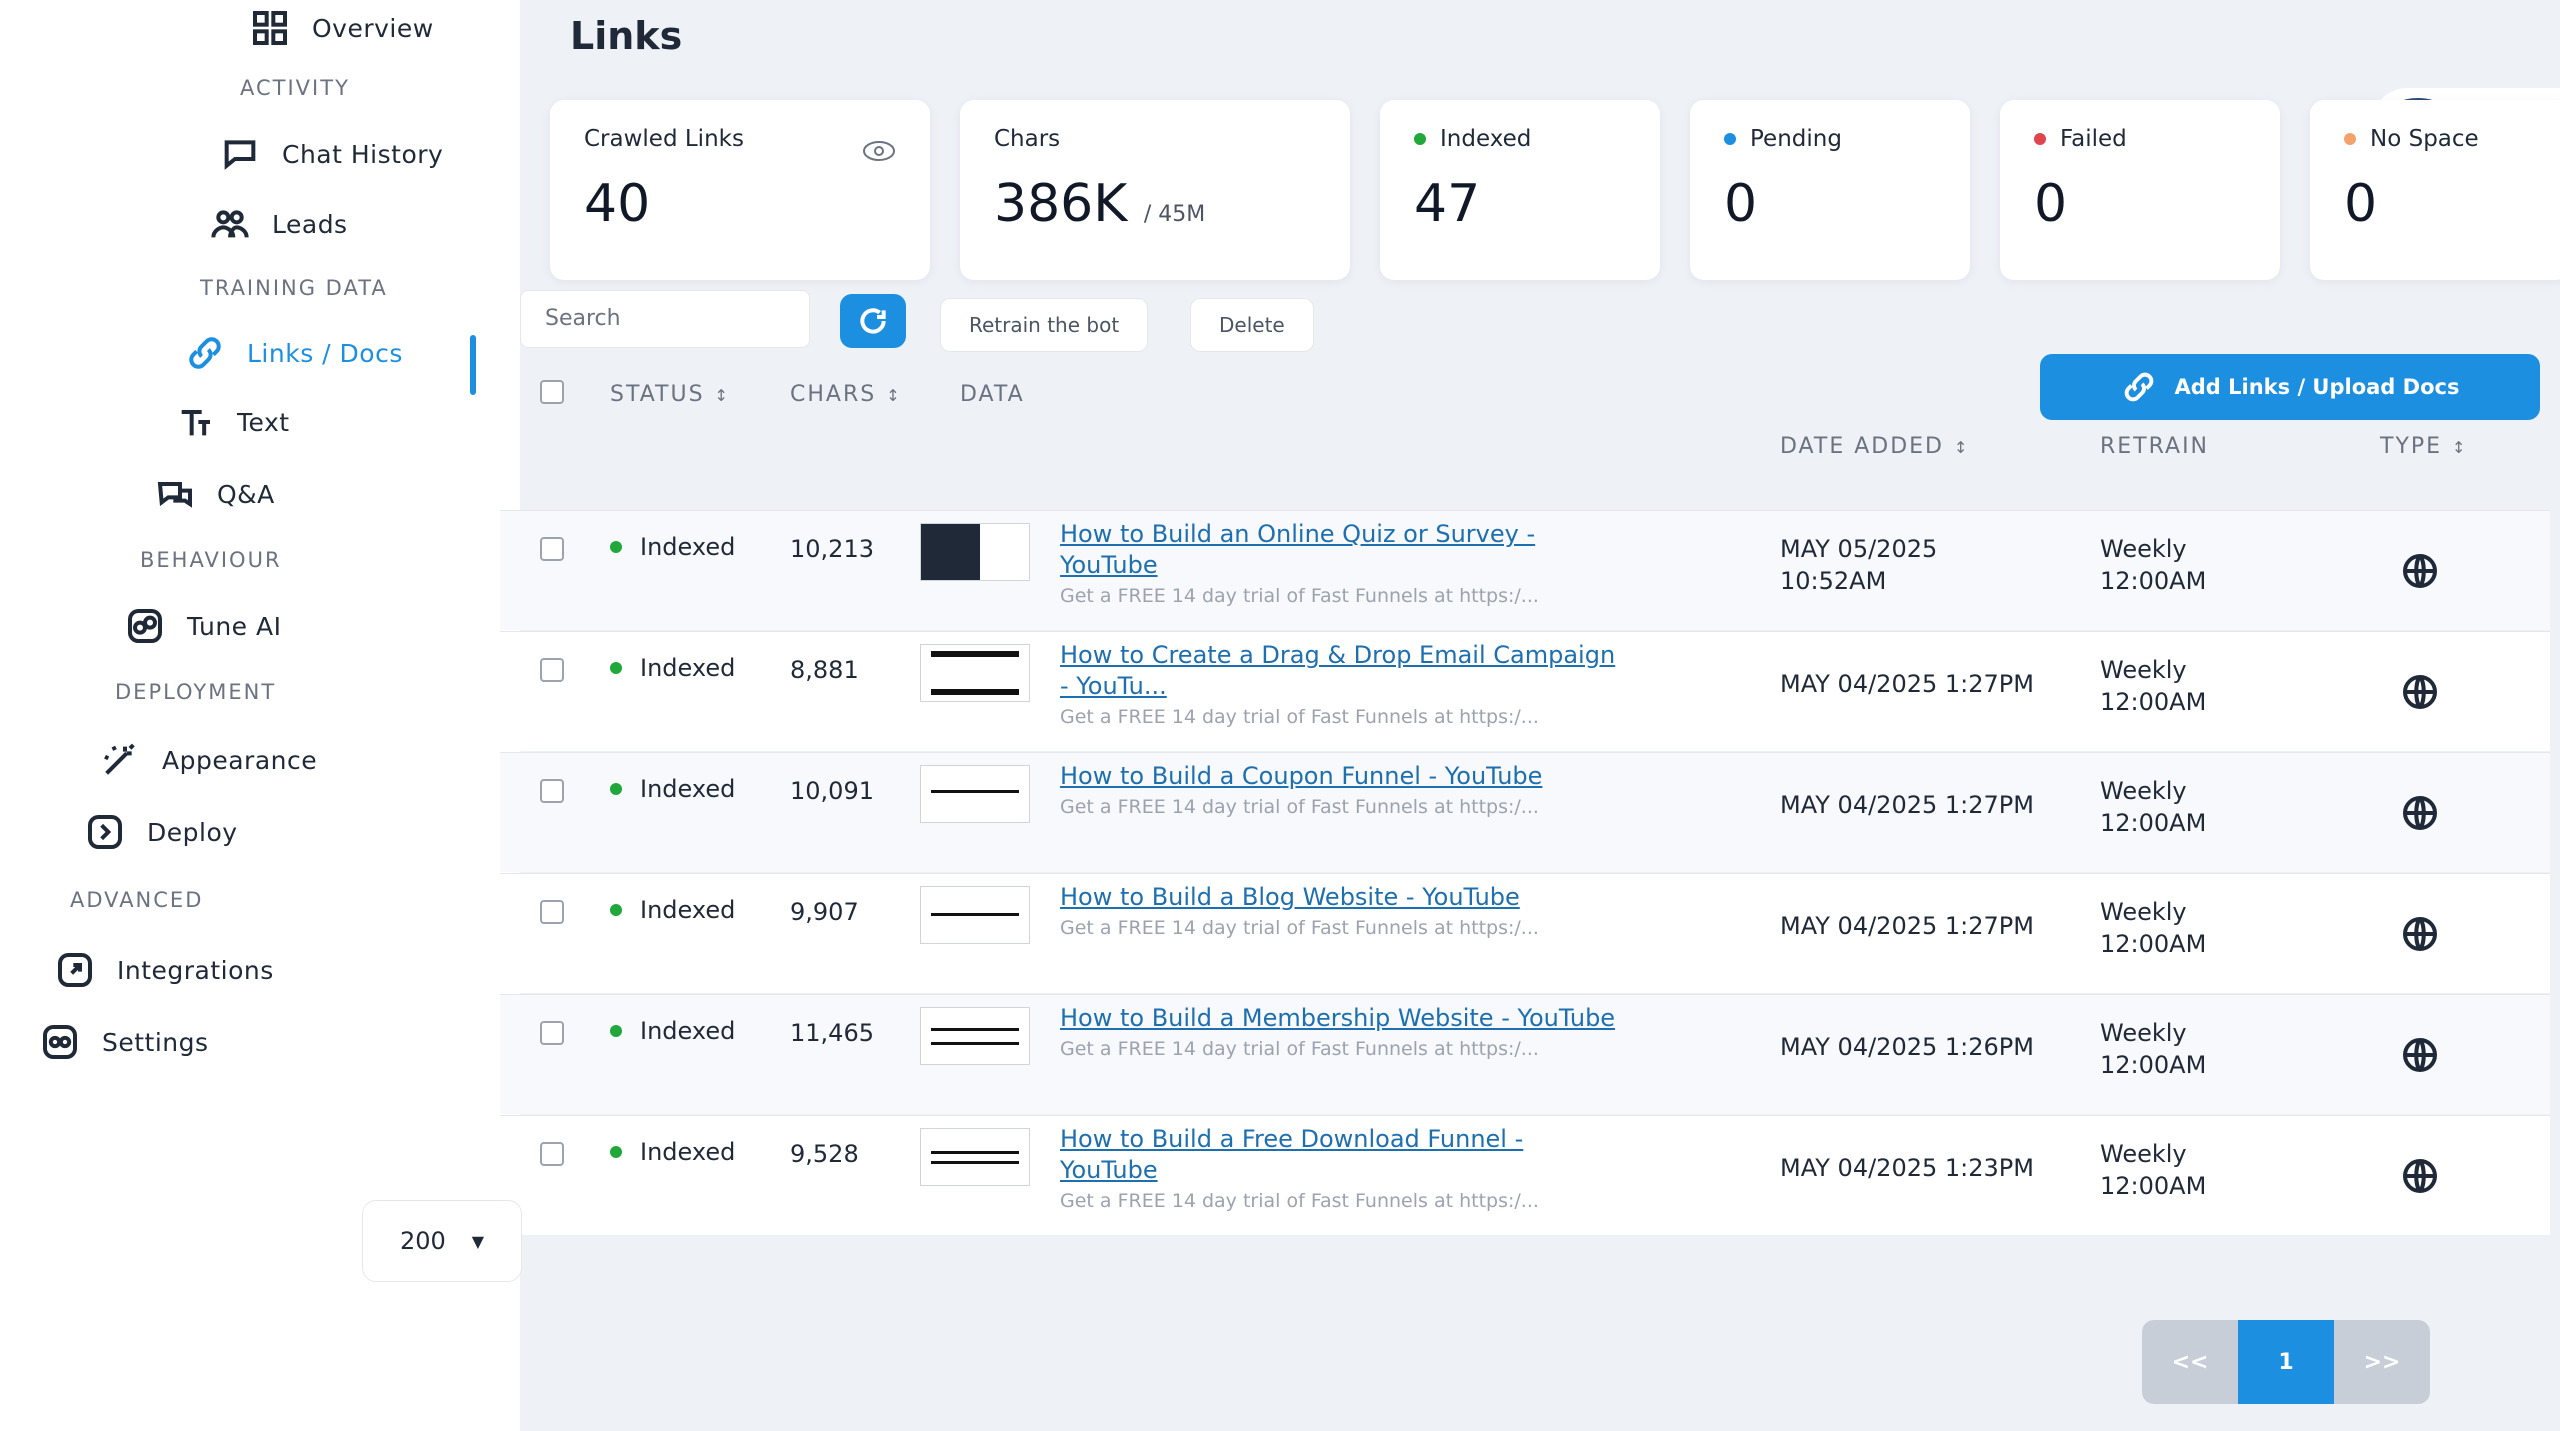 The width and height of the screenshot is (2560, 1431). I want to click on qa-icon, so click(174, 495).